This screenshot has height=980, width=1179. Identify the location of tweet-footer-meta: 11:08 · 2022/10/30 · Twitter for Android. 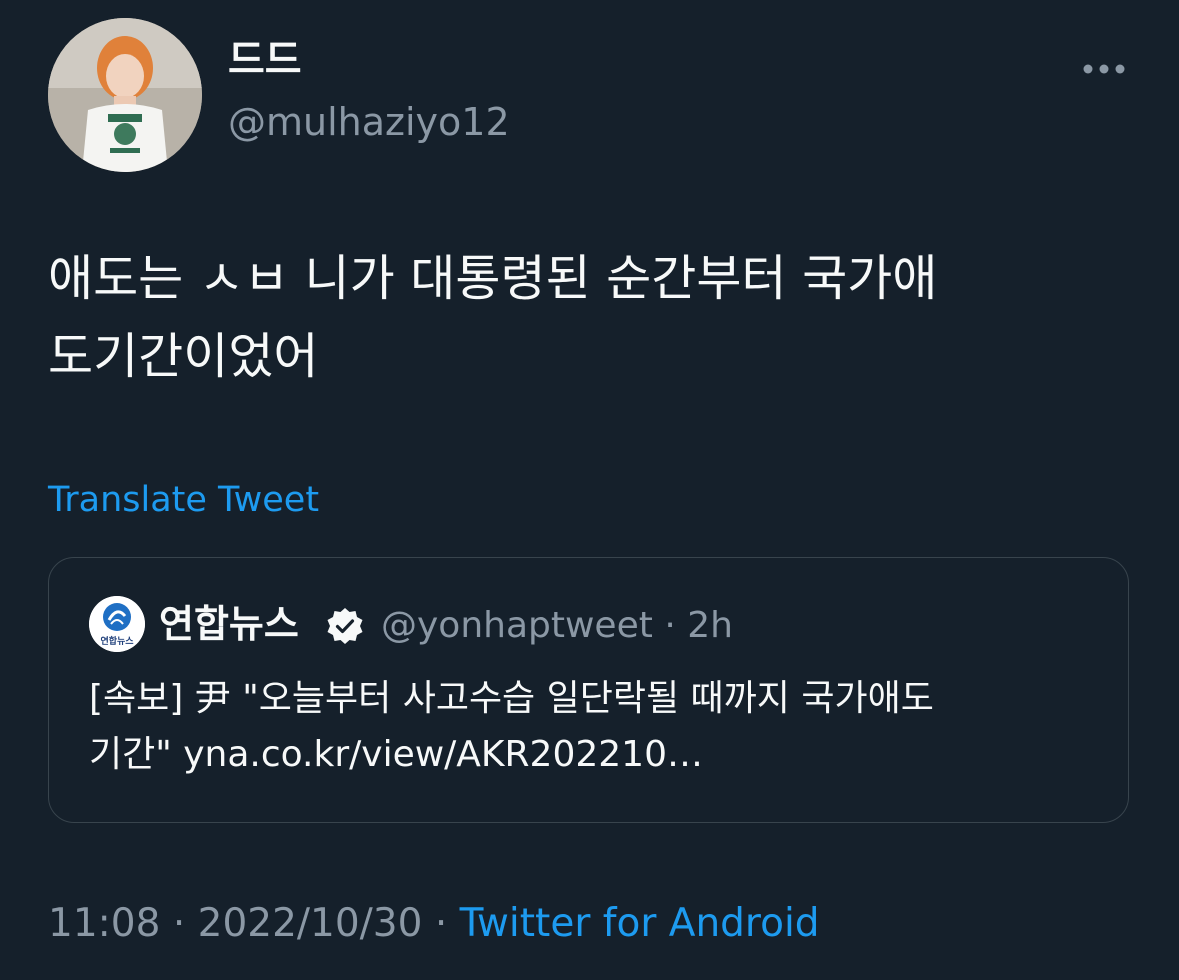
(434, 923).